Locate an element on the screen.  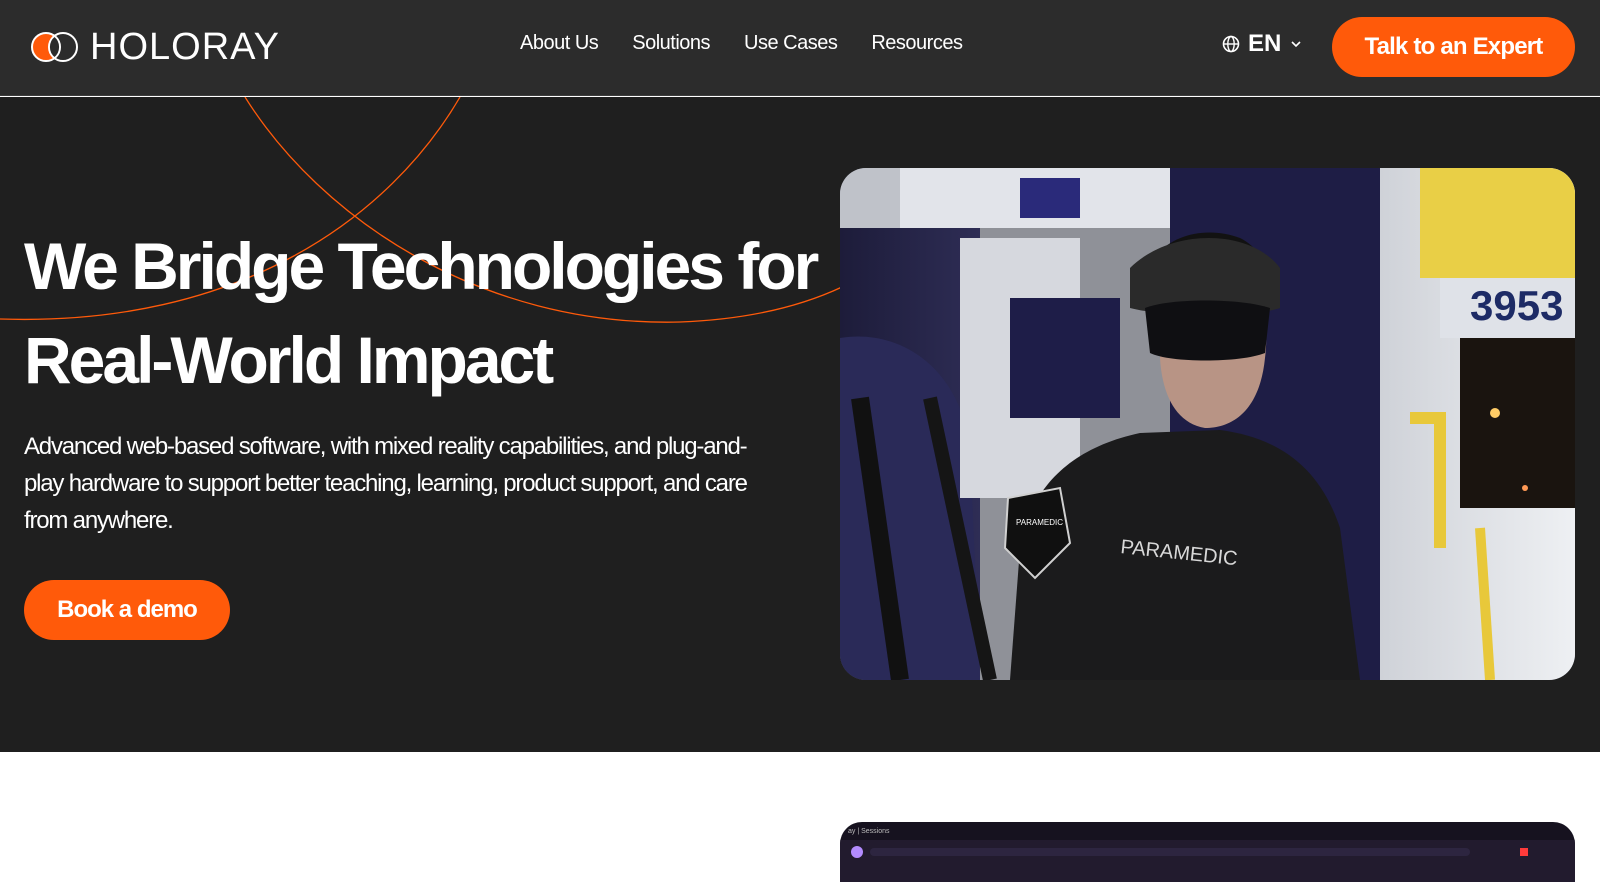
nav-use-cases: Use Cases is located at coordinates (791, 43).